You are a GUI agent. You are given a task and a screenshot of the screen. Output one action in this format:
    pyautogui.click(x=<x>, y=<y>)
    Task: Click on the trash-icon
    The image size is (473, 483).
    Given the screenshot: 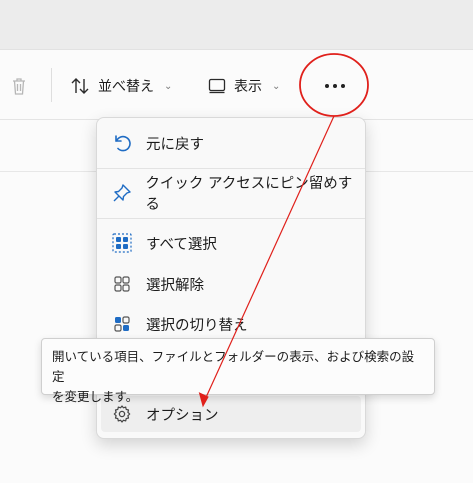 What is the action you would take?
    pyautogui.click(x=19, y=86)
    